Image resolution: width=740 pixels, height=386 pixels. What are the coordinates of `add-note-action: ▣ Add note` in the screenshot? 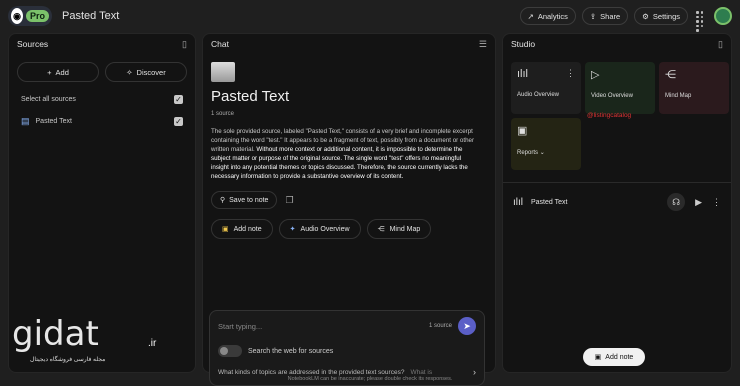 It's located at (242, 229).